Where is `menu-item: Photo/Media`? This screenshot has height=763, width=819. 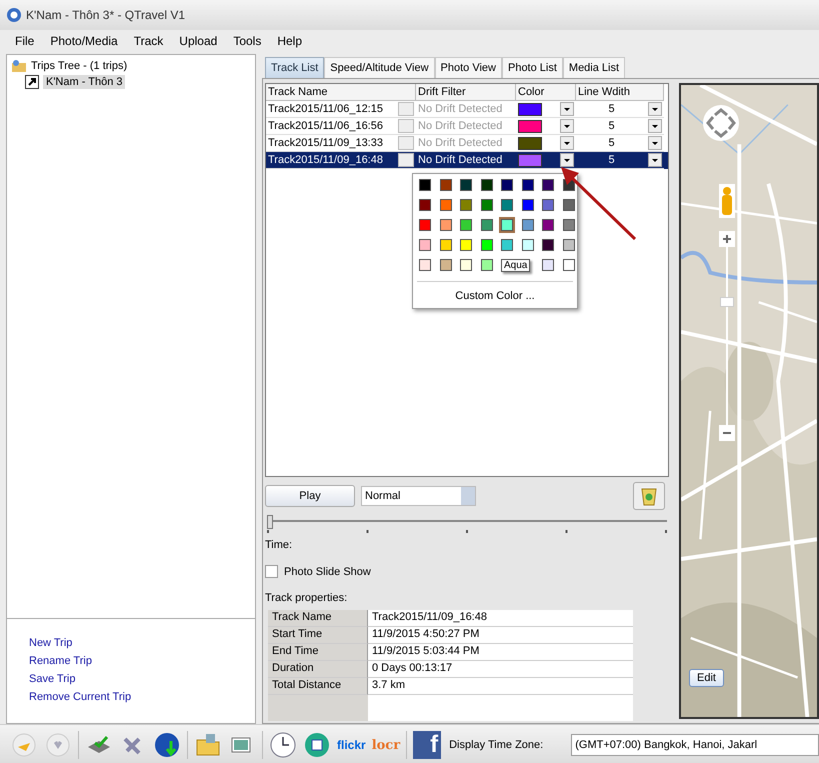
menu-item: Photo/Media is located at coordinates (84, 41).